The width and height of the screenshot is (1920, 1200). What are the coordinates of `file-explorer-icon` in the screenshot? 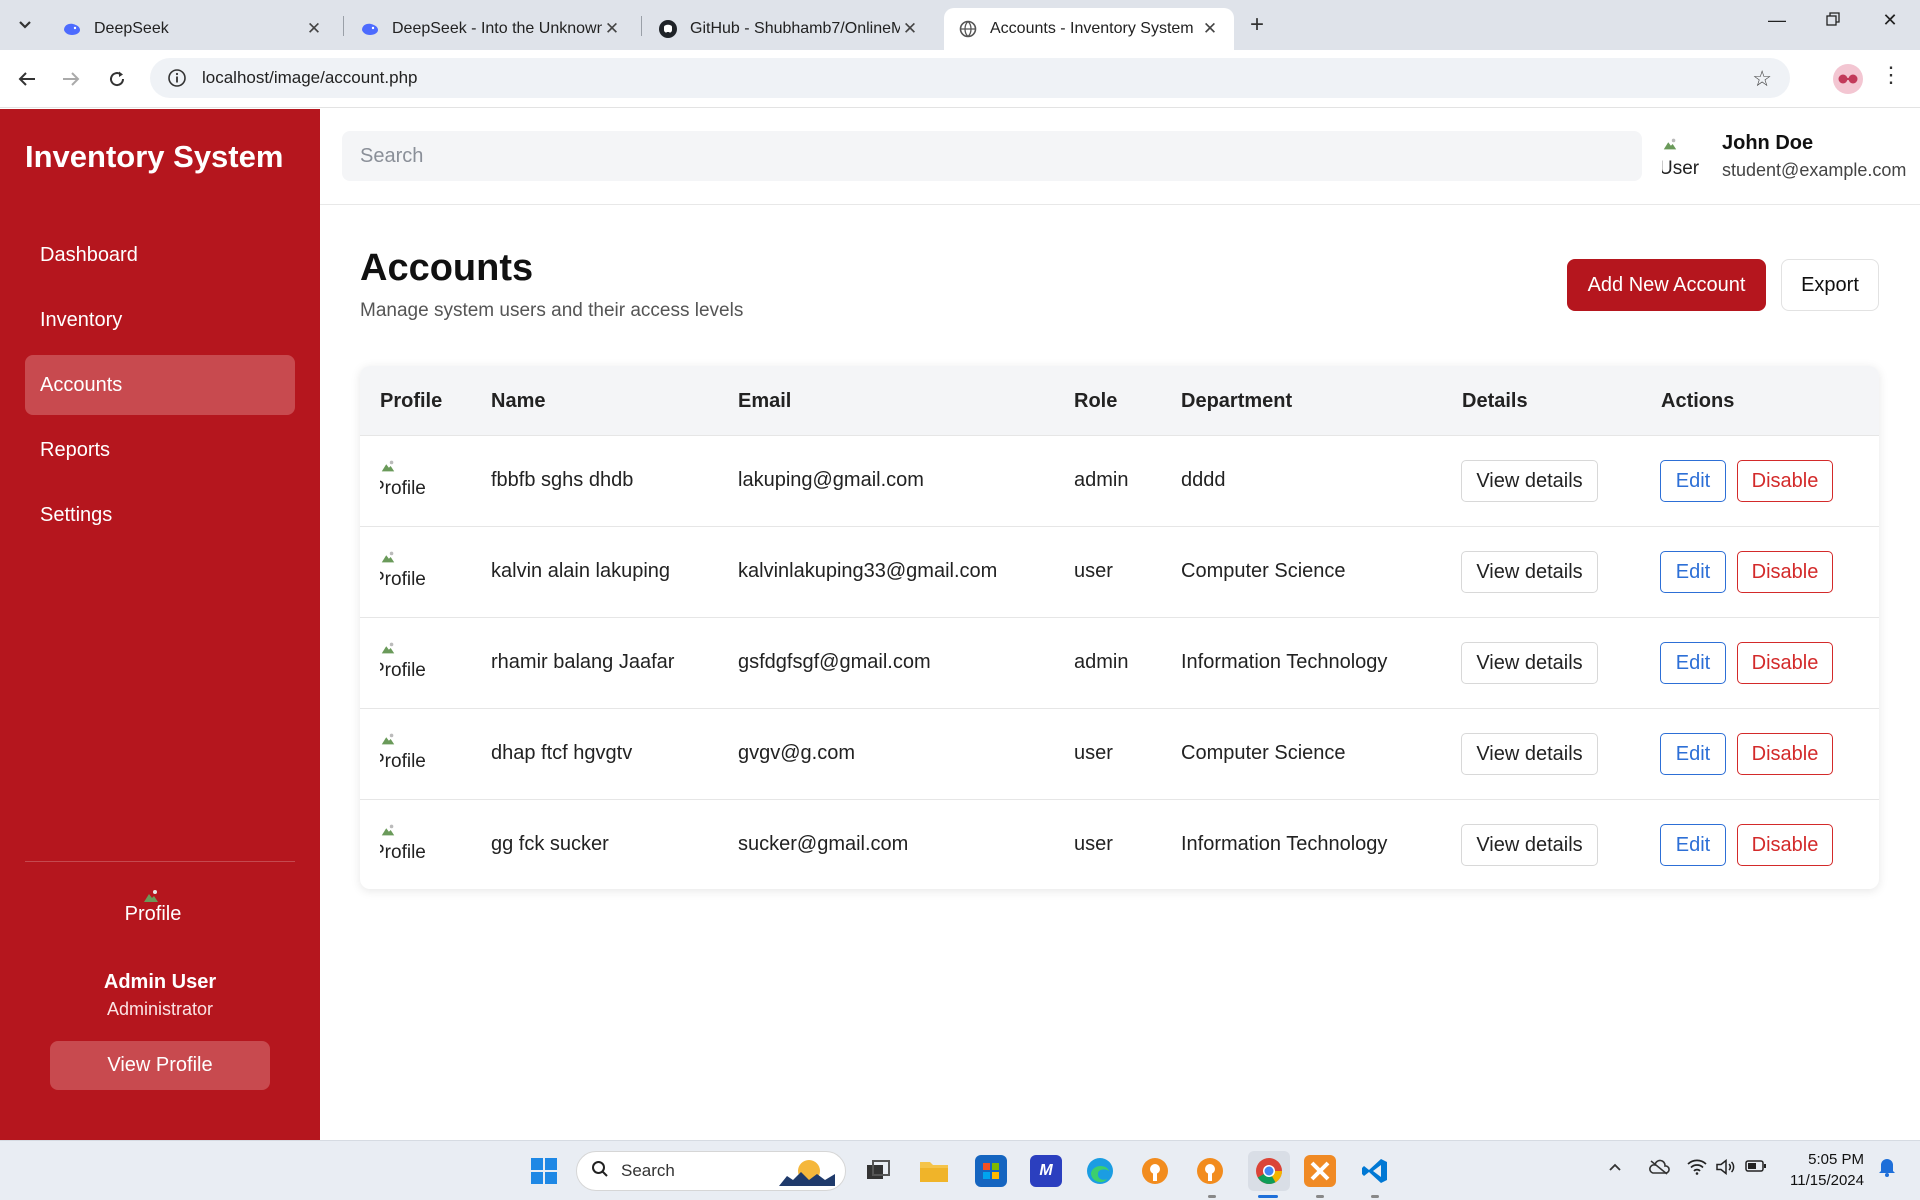 It's located at (934, 1171).